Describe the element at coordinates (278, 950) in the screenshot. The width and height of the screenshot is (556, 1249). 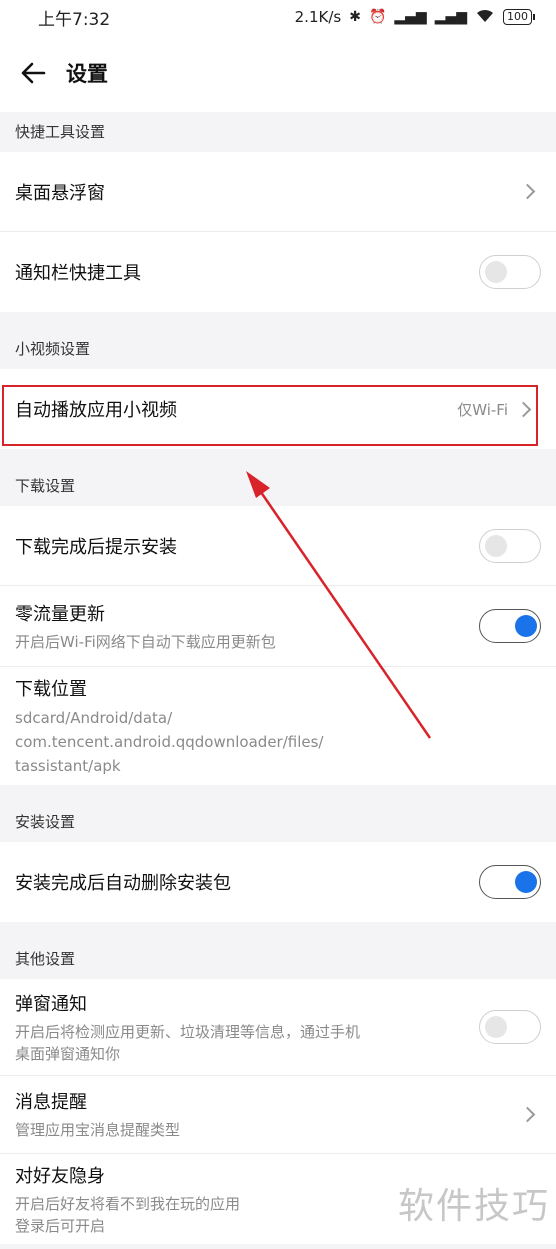
I see `section-header-other: 其他设置` at that location.